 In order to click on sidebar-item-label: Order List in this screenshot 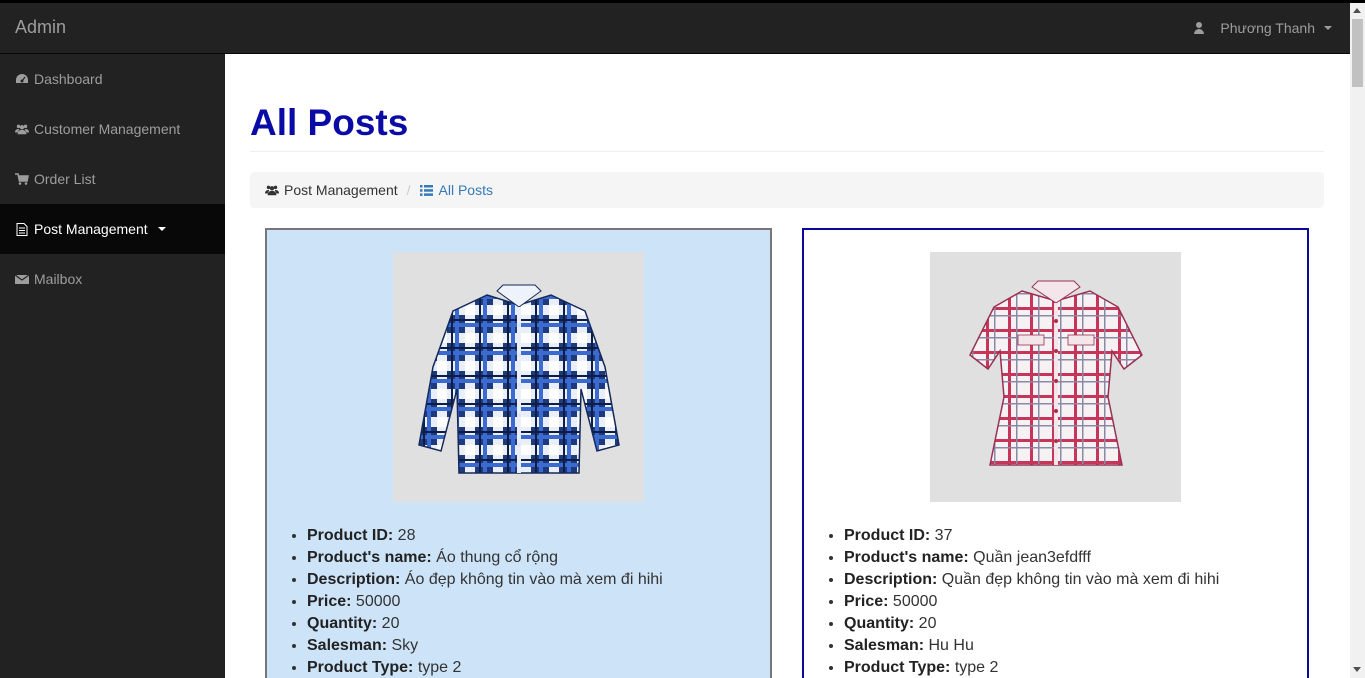, I will do `click(65, 179)`.